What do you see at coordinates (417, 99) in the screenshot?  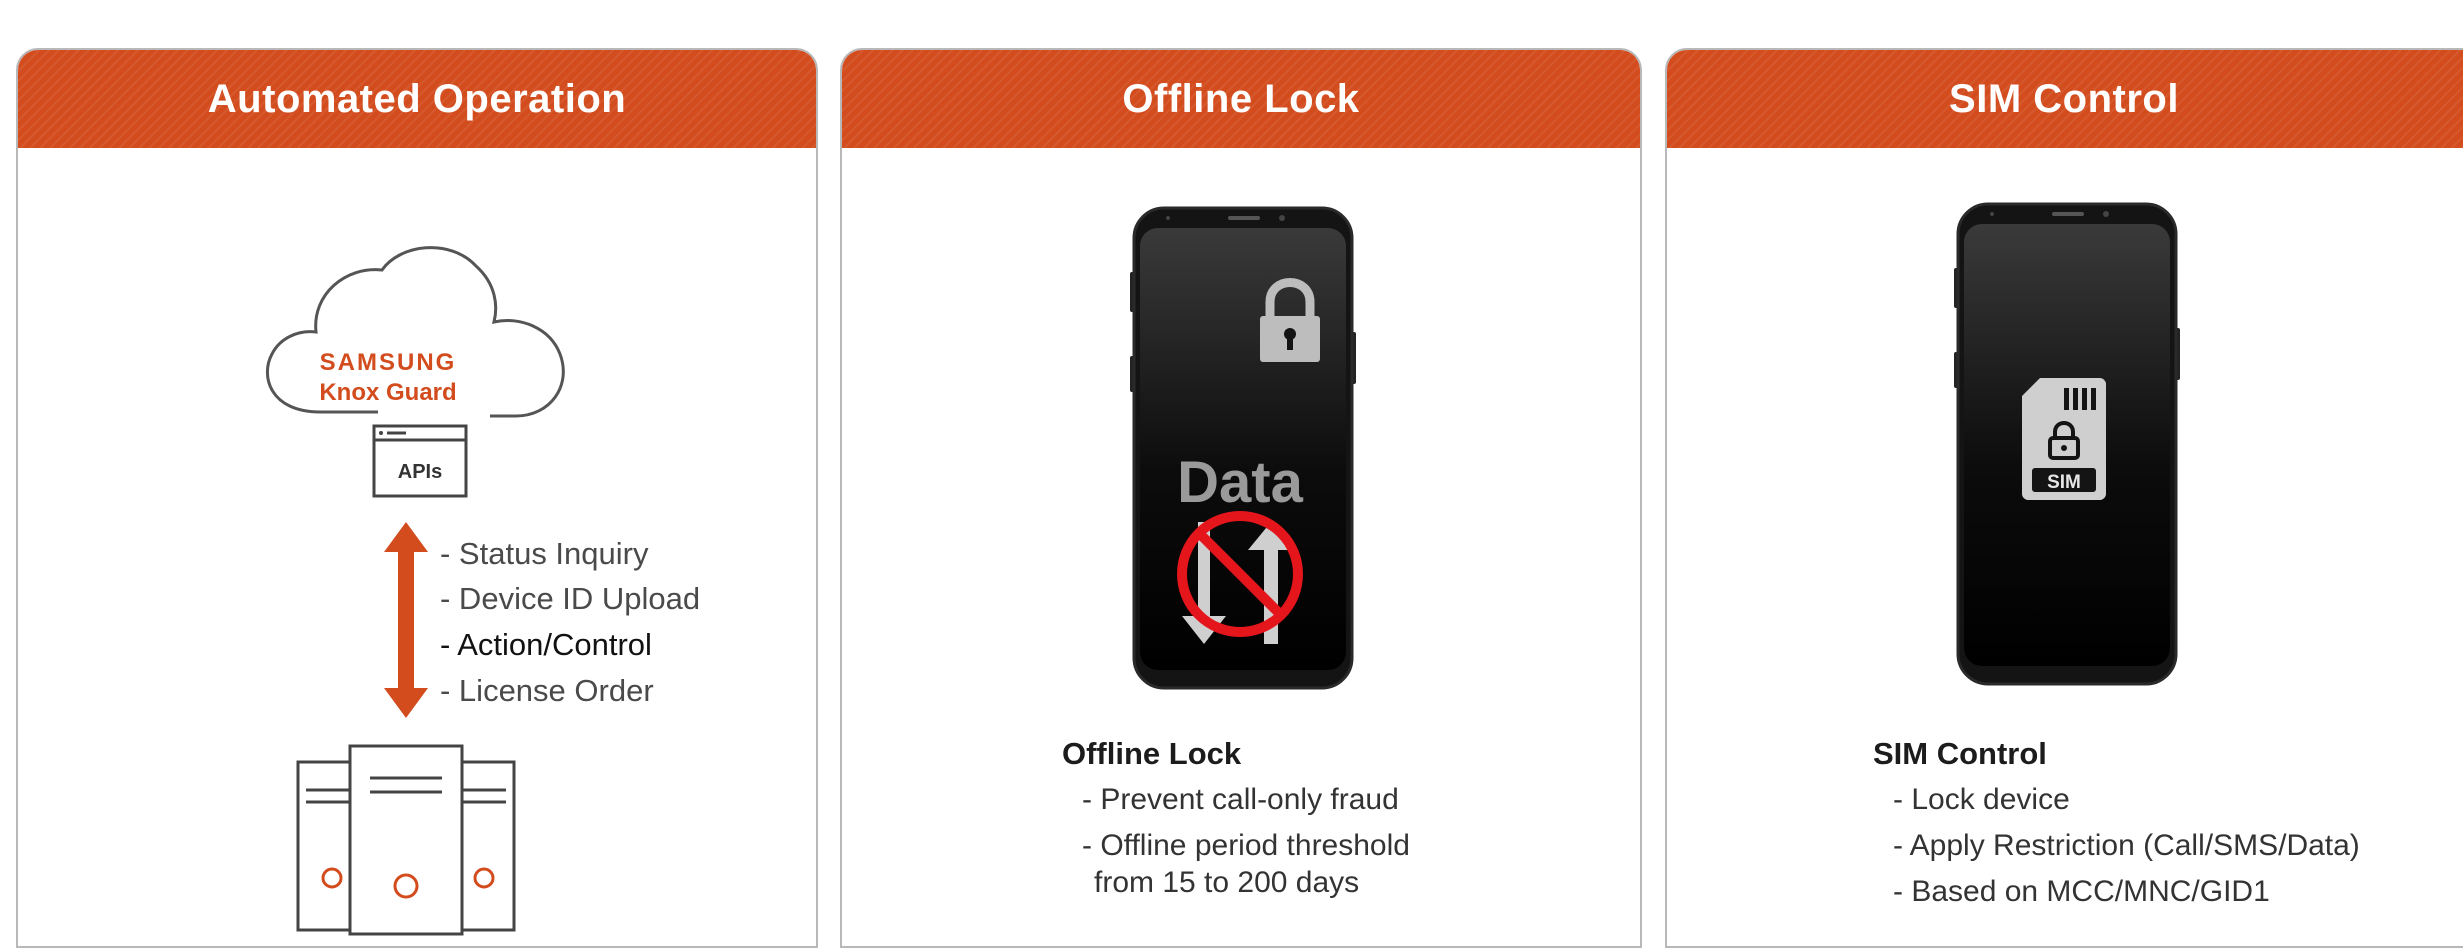 I see `card-title: Automated Operation` at bounding box center [417, 99].